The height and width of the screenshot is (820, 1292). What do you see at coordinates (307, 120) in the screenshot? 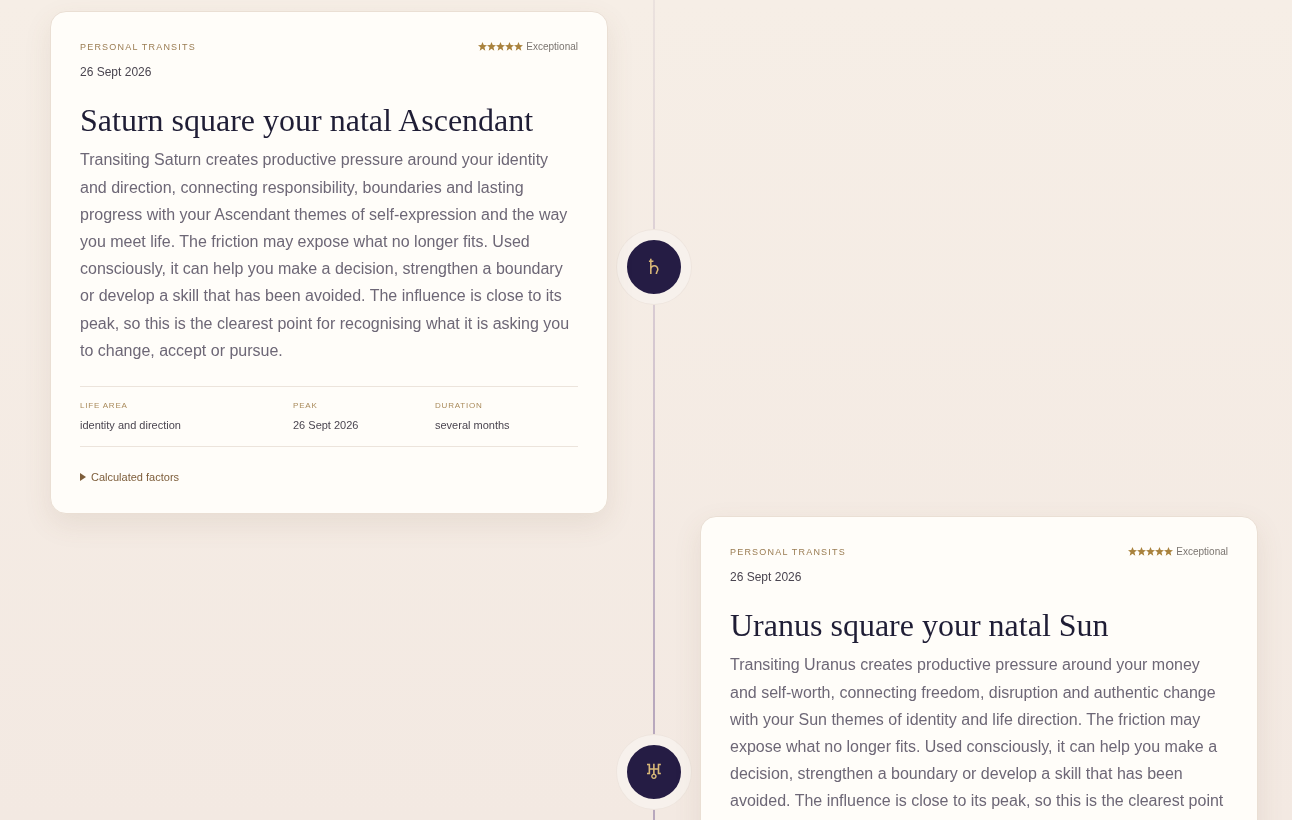
I see `transit-title: Saturn square your natal Ascendant` at bounding box center [307, 120].